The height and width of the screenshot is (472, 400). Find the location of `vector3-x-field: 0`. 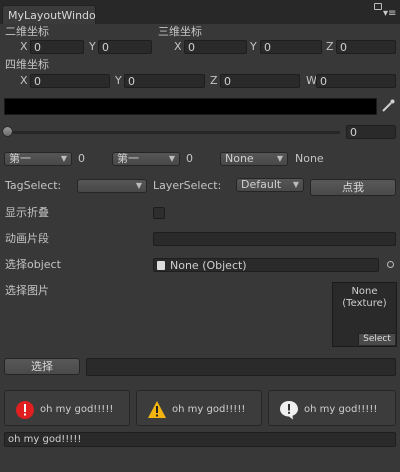

vector3-x-field: 0 is located at coordinates (215, 47).